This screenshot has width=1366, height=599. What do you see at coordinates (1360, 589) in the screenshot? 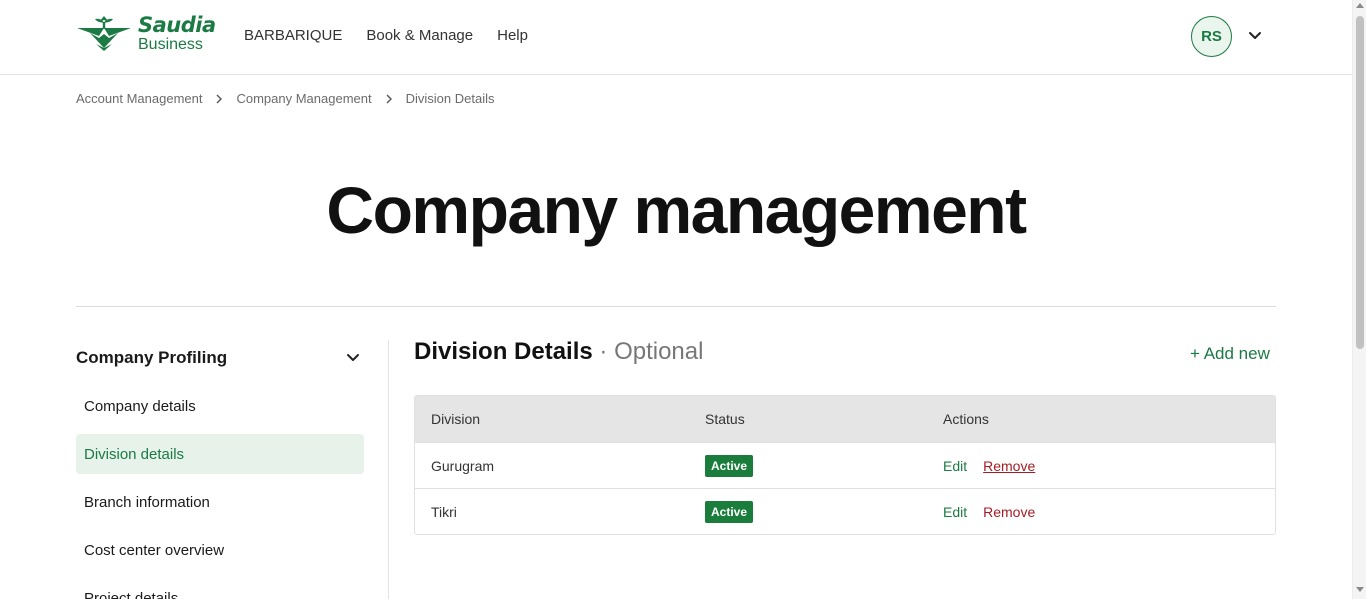
I see `scroll-down-arrow-icon` at bounding box center [1360, 589].